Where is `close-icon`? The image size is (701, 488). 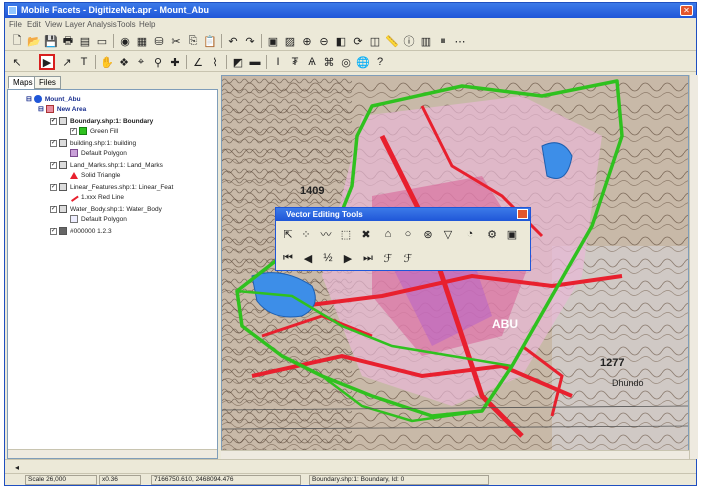
close-icon is located at coordinates (522, 214).